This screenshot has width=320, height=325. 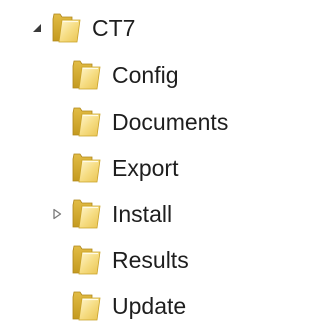 I want to click on tree-node-config: Config, so click(x=113, y=75).